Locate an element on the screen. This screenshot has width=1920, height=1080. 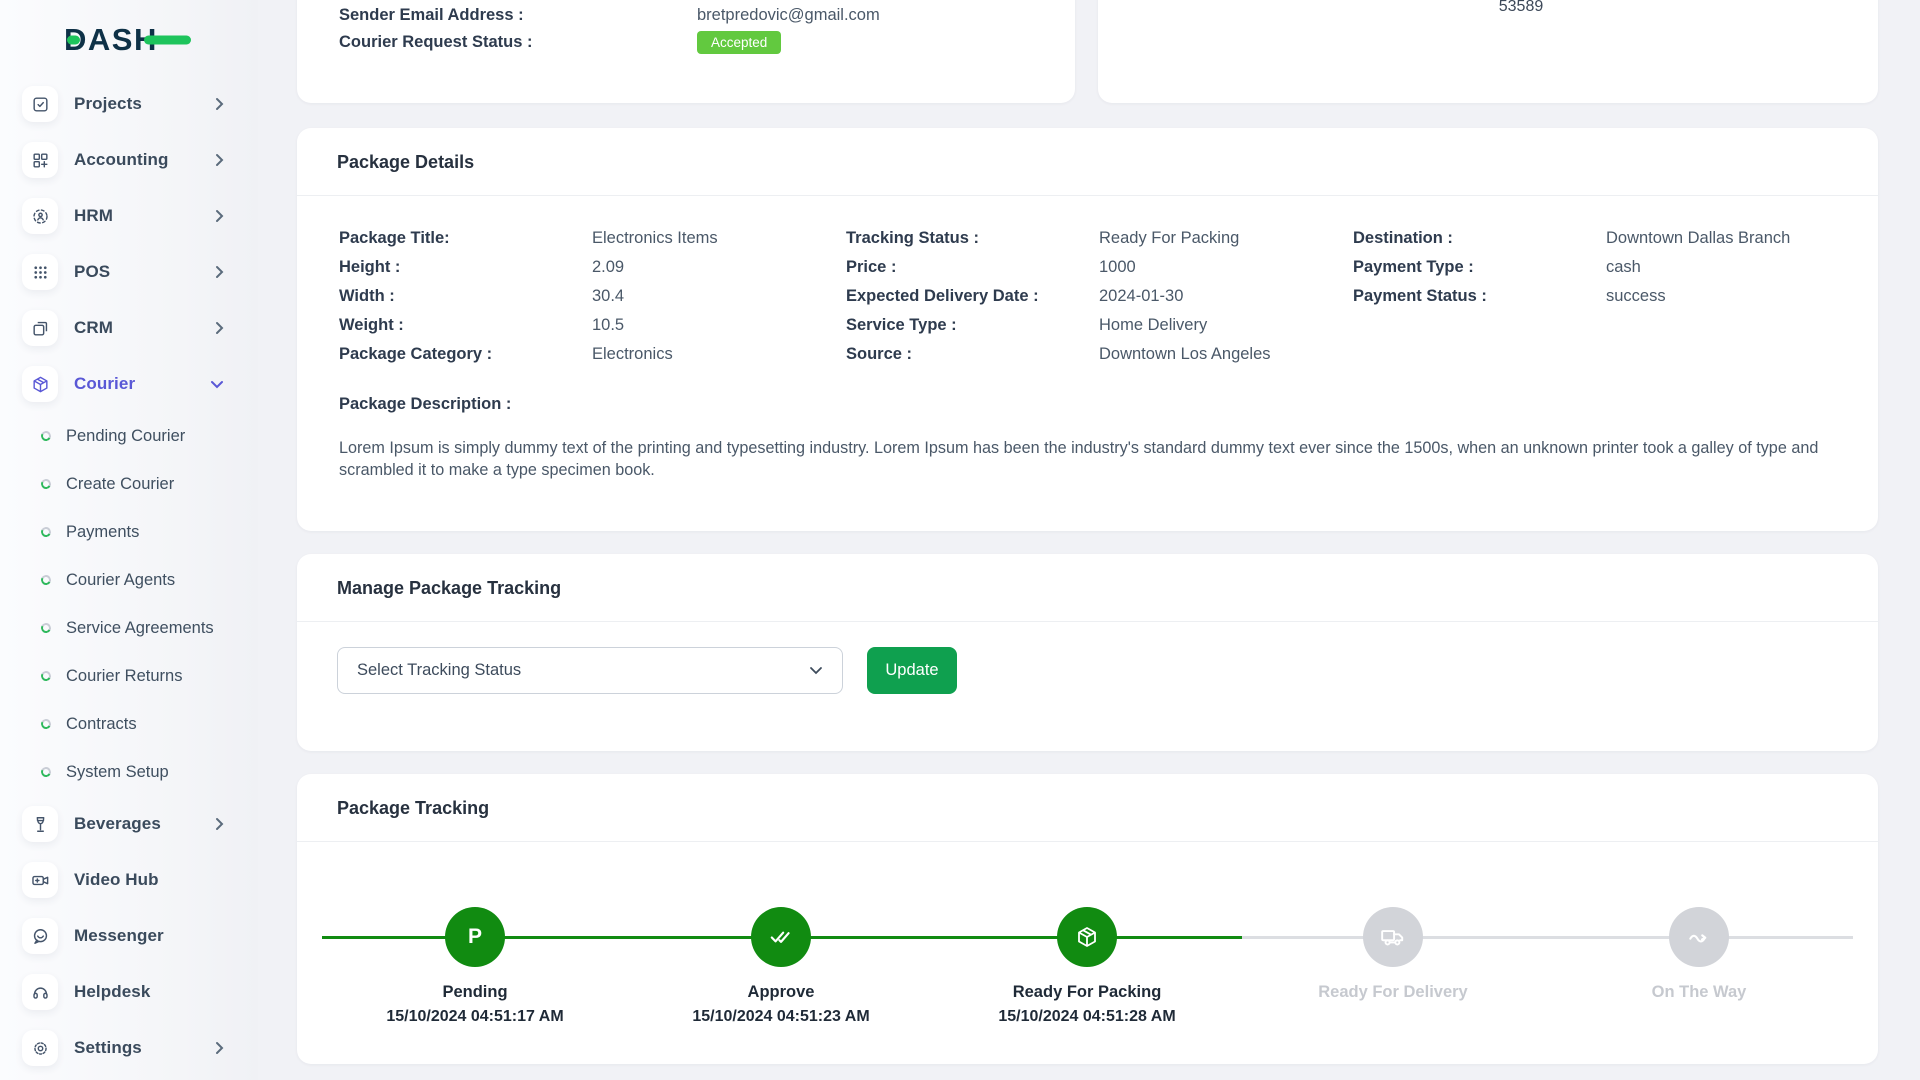
field-value: Downtown Dallas Branch is located at coordinates (1698, 238).